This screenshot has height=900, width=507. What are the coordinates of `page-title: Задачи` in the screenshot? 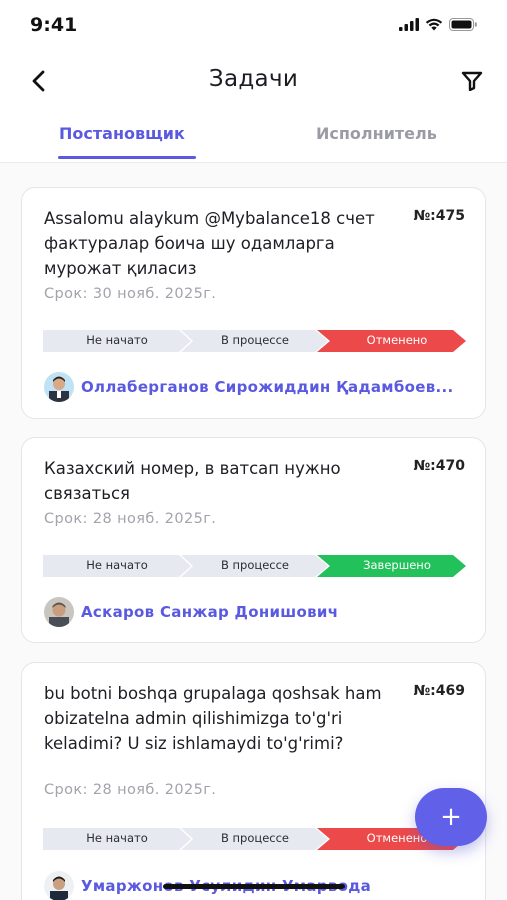 It's located at (253, 79).